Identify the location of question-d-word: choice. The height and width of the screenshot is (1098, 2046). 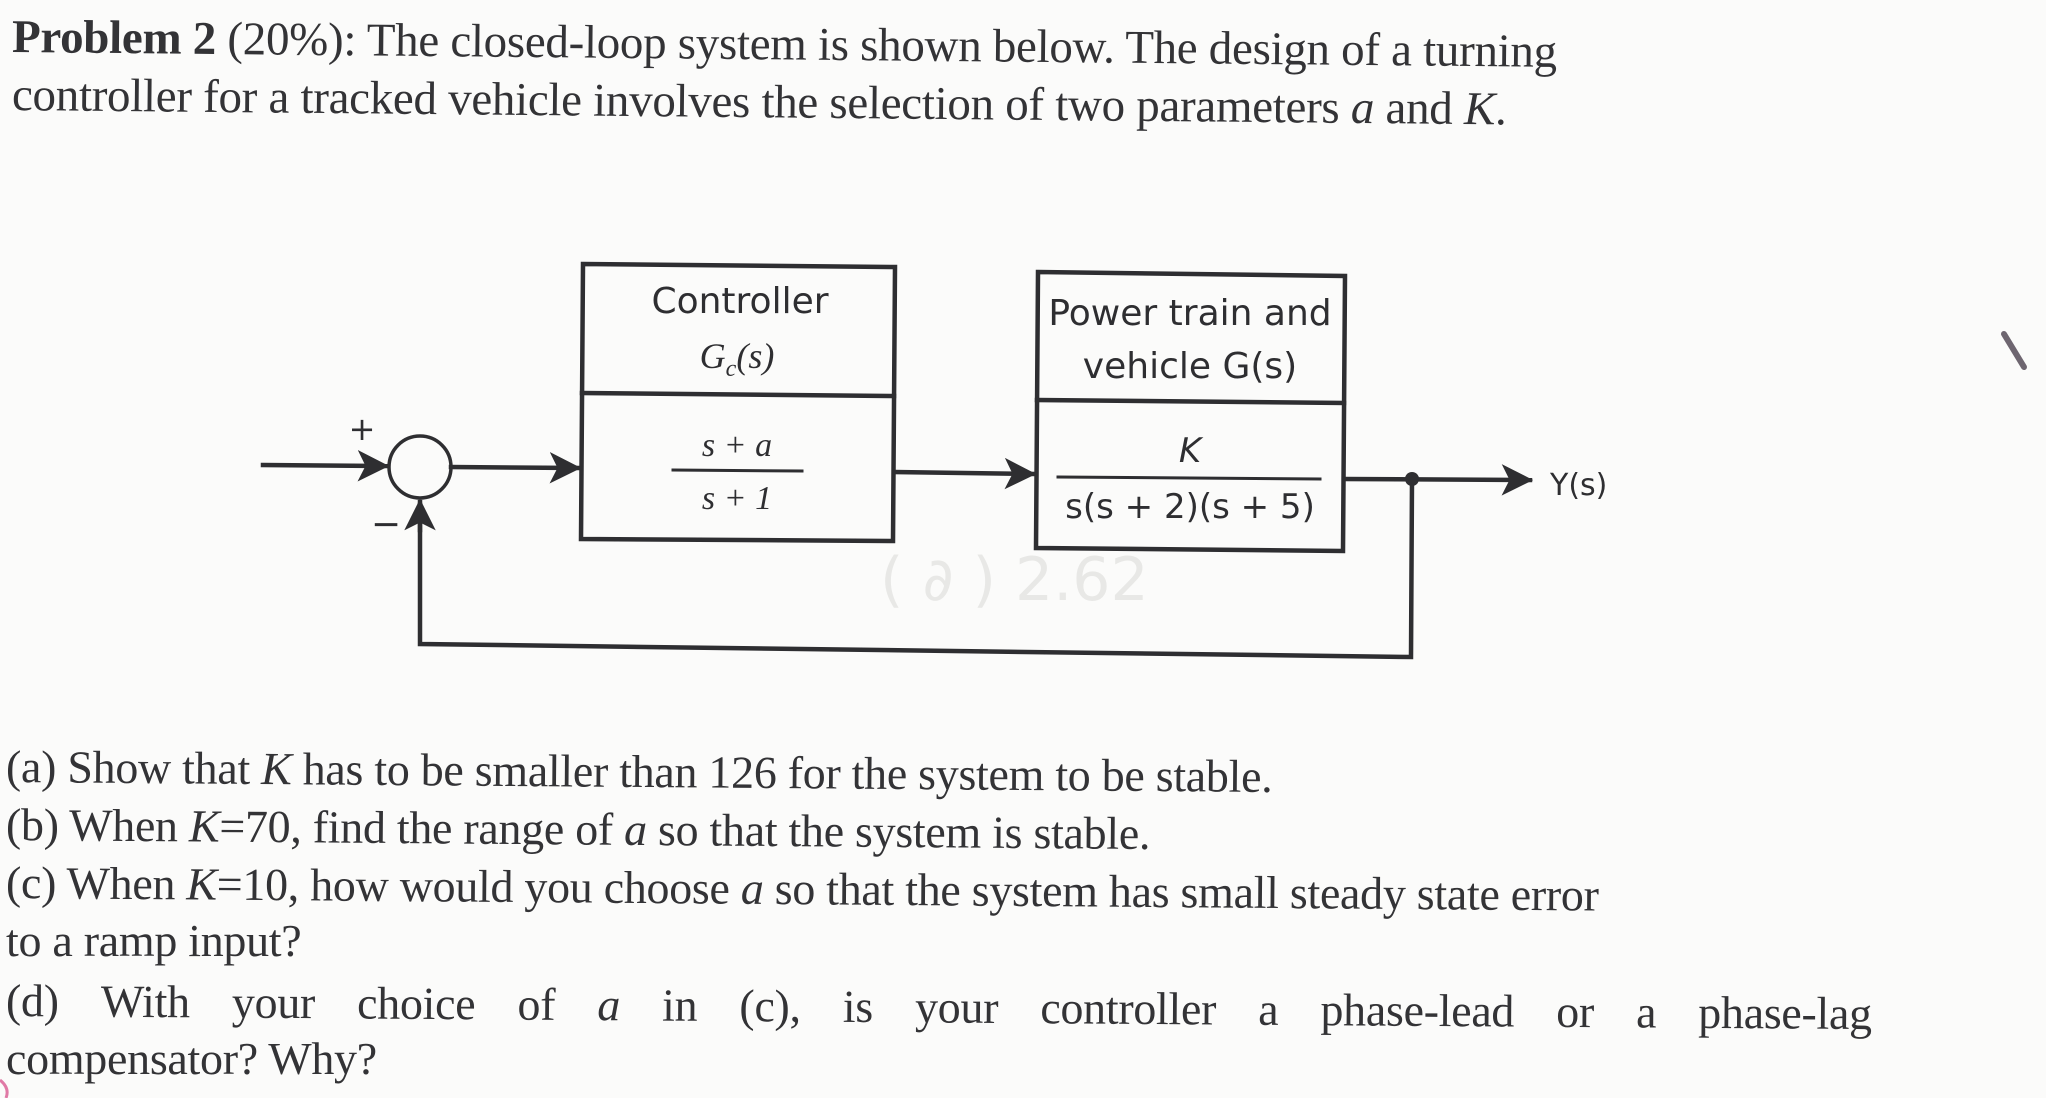
(416, 1003).